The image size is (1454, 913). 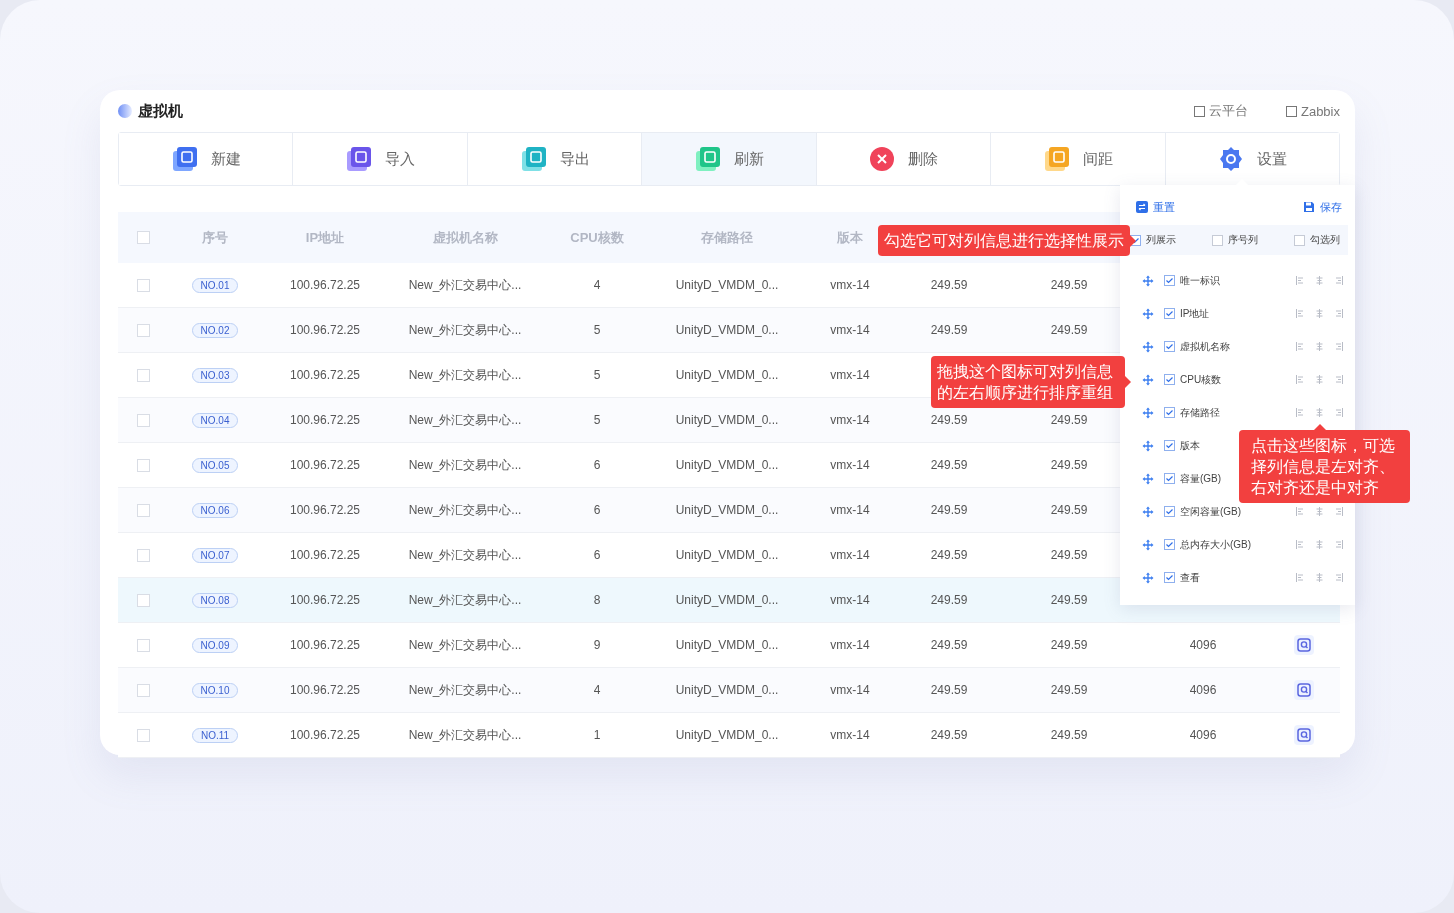 I want to click on row-number-tag: NO.01, so click(x=215, y=285).